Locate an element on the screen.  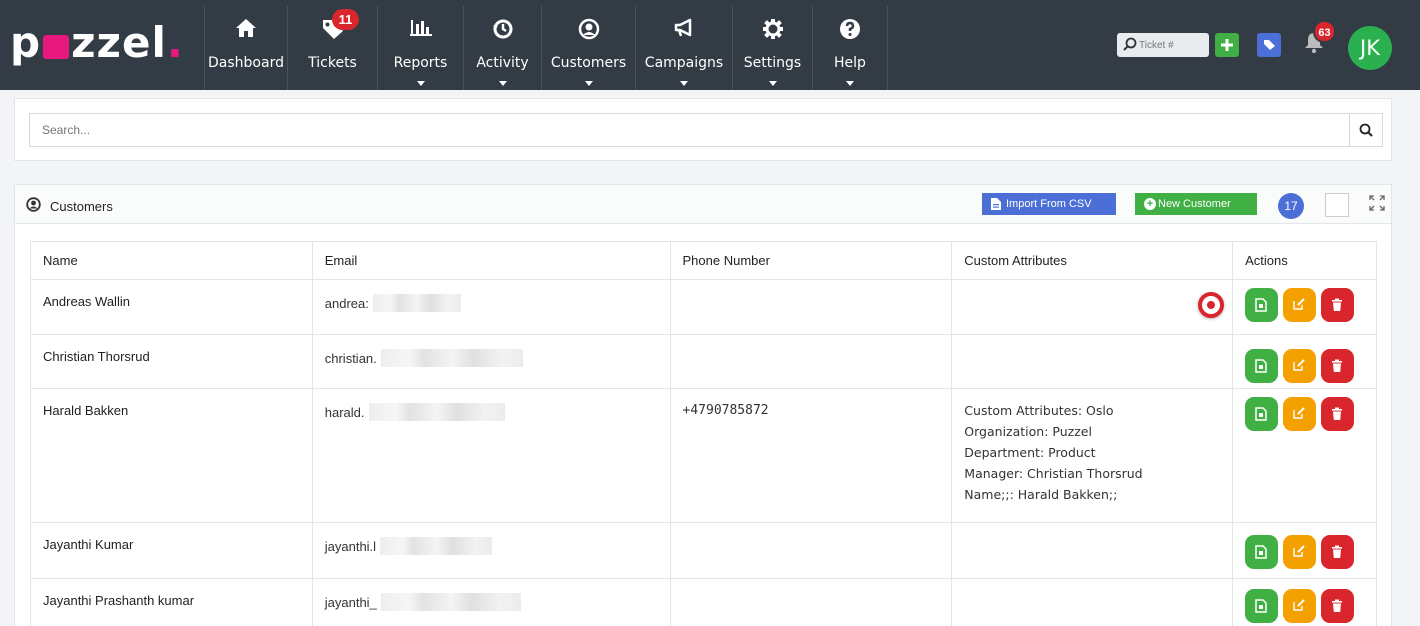
new-customer-label: New Customer is located at coordinates (1194, 204).